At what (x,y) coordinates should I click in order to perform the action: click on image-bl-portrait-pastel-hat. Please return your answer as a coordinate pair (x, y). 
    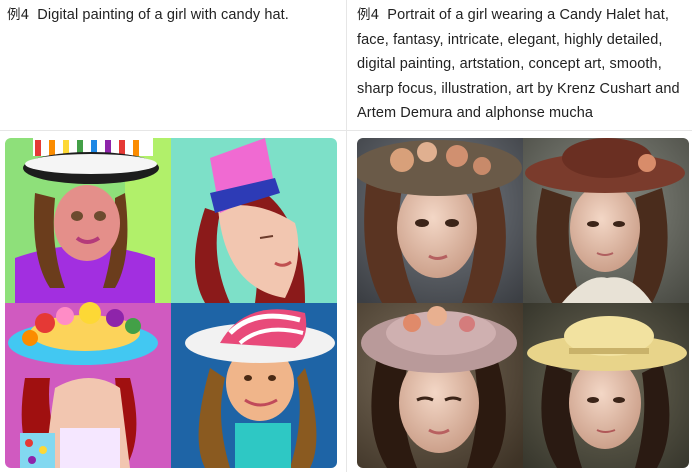
    Looking at the image, I should click on (440, 385).